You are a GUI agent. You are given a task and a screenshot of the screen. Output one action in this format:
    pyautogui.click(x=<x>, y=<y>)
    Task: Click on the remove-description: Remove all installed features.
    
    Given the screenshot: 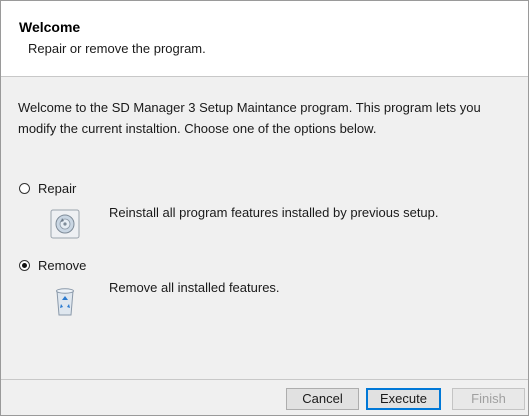 What is the action you would take?
    pyautogui.click(x=194, y=287)
    